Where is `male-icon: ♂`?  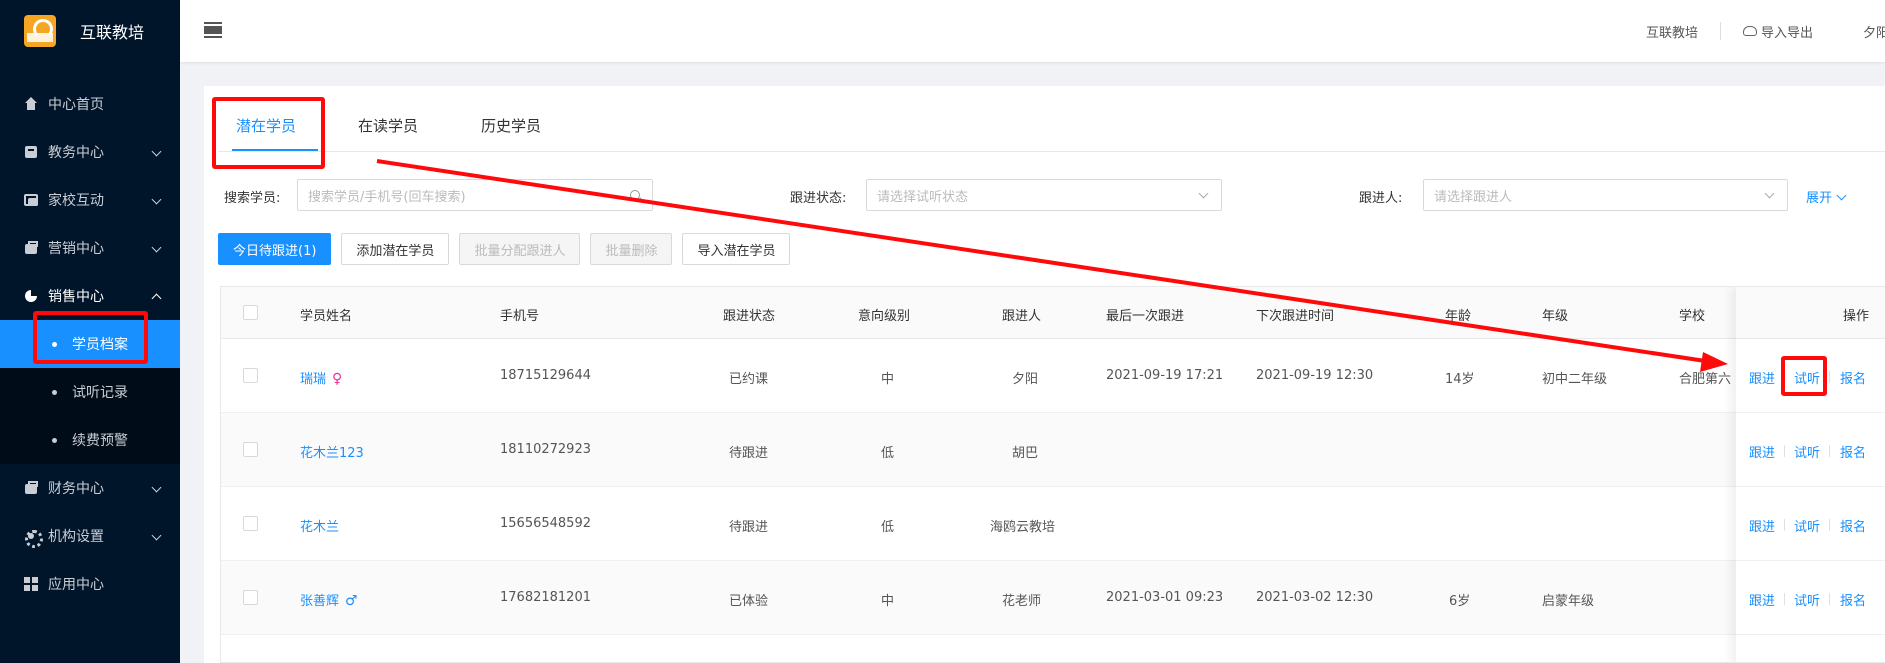
male-icon: ♂ is located at coordinates (351, 601).